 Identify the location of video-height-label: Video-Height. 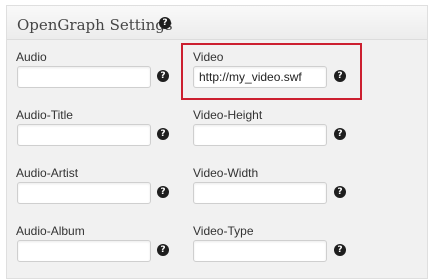
(228, 115).